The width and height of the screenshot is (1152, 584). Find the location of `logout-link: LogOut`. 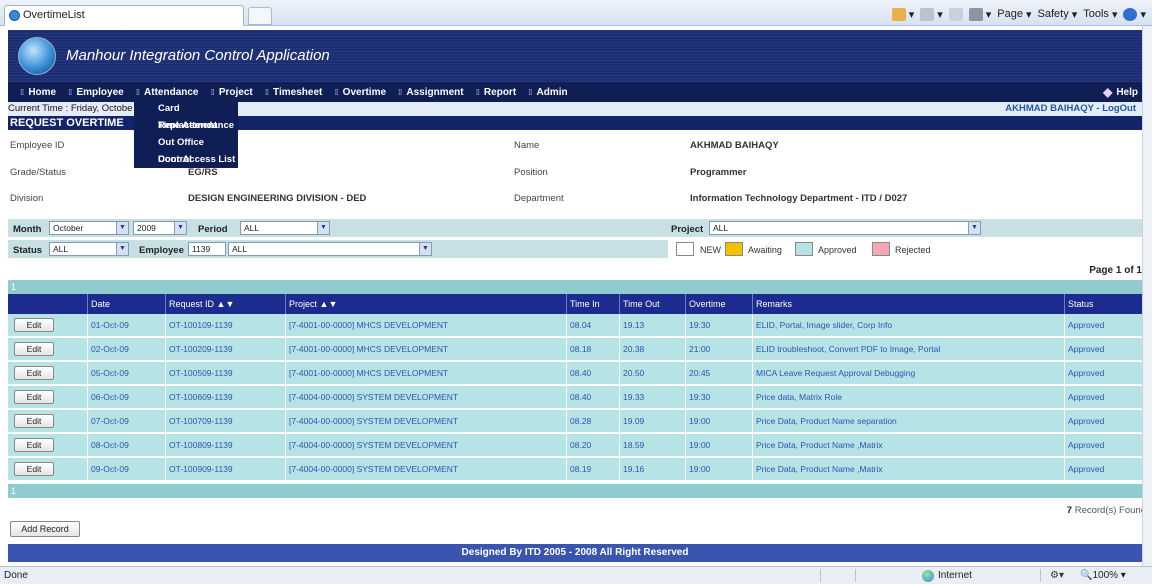

logout-link: LogOut is located at coordinates (1119, 108).